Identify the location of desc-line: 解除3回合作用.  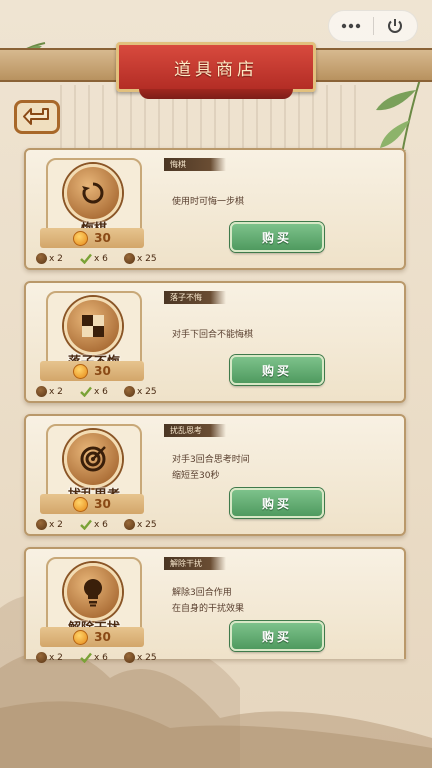
(202, 593).